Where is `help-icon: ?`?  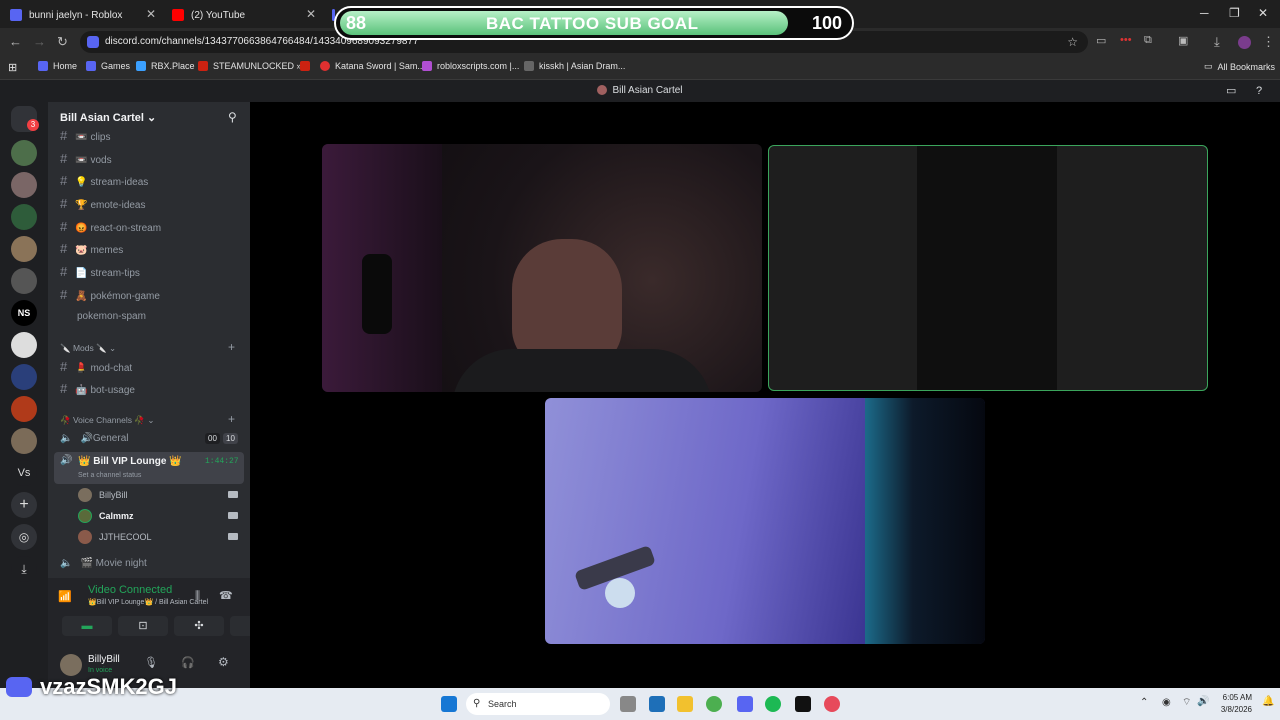 help-icon: ? is located at coordinates (1259, 91).